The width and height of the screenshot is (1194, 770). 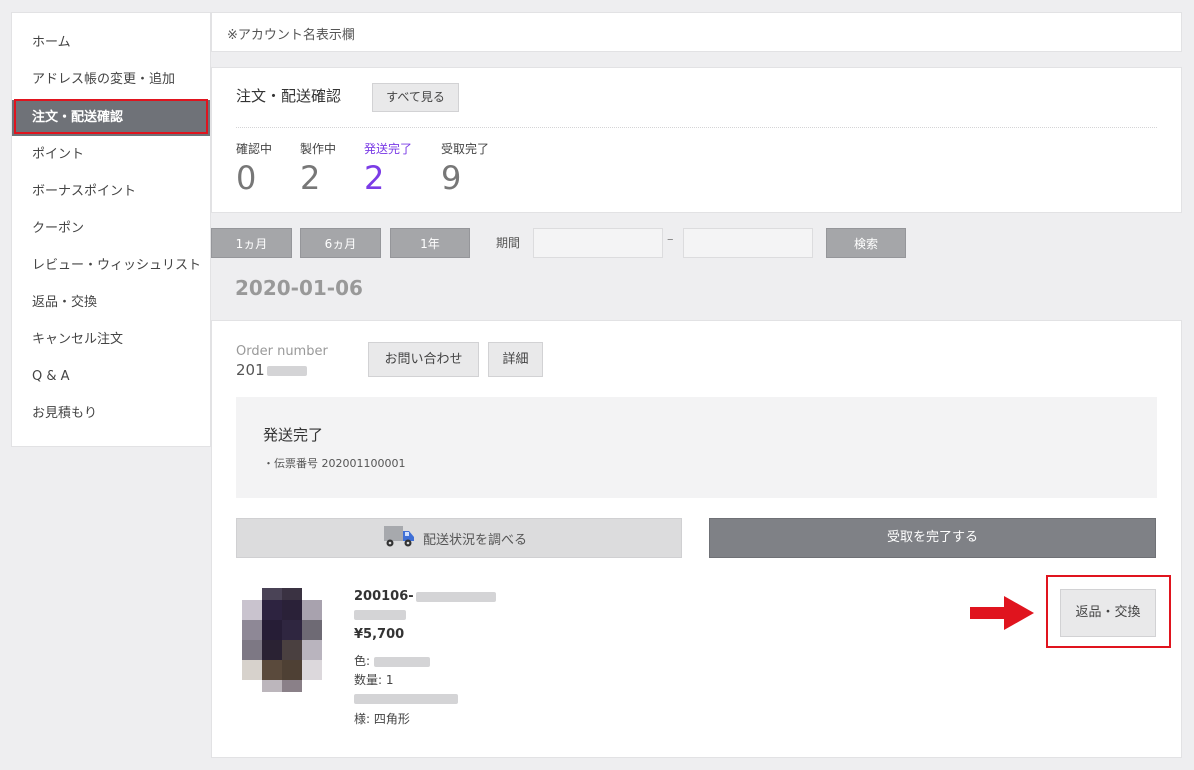 What do you see at coordinates (111, 43) in the screenshot?
I see `sidebar-item-home: ホーム` at bounding box center [111, 43].